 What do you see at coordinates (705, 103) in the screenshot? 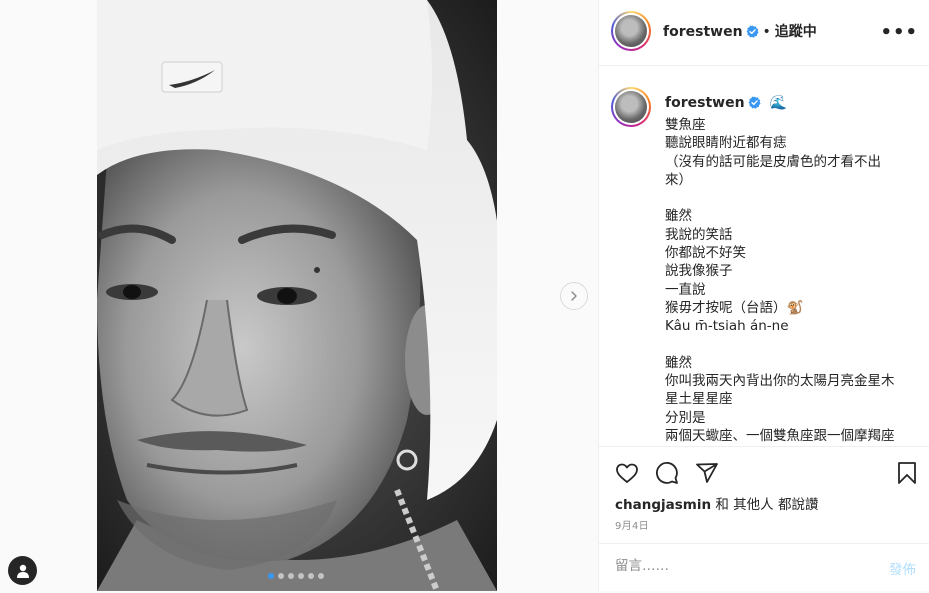
I see `caption-username: forestwen` at bounding box center [705, 103].